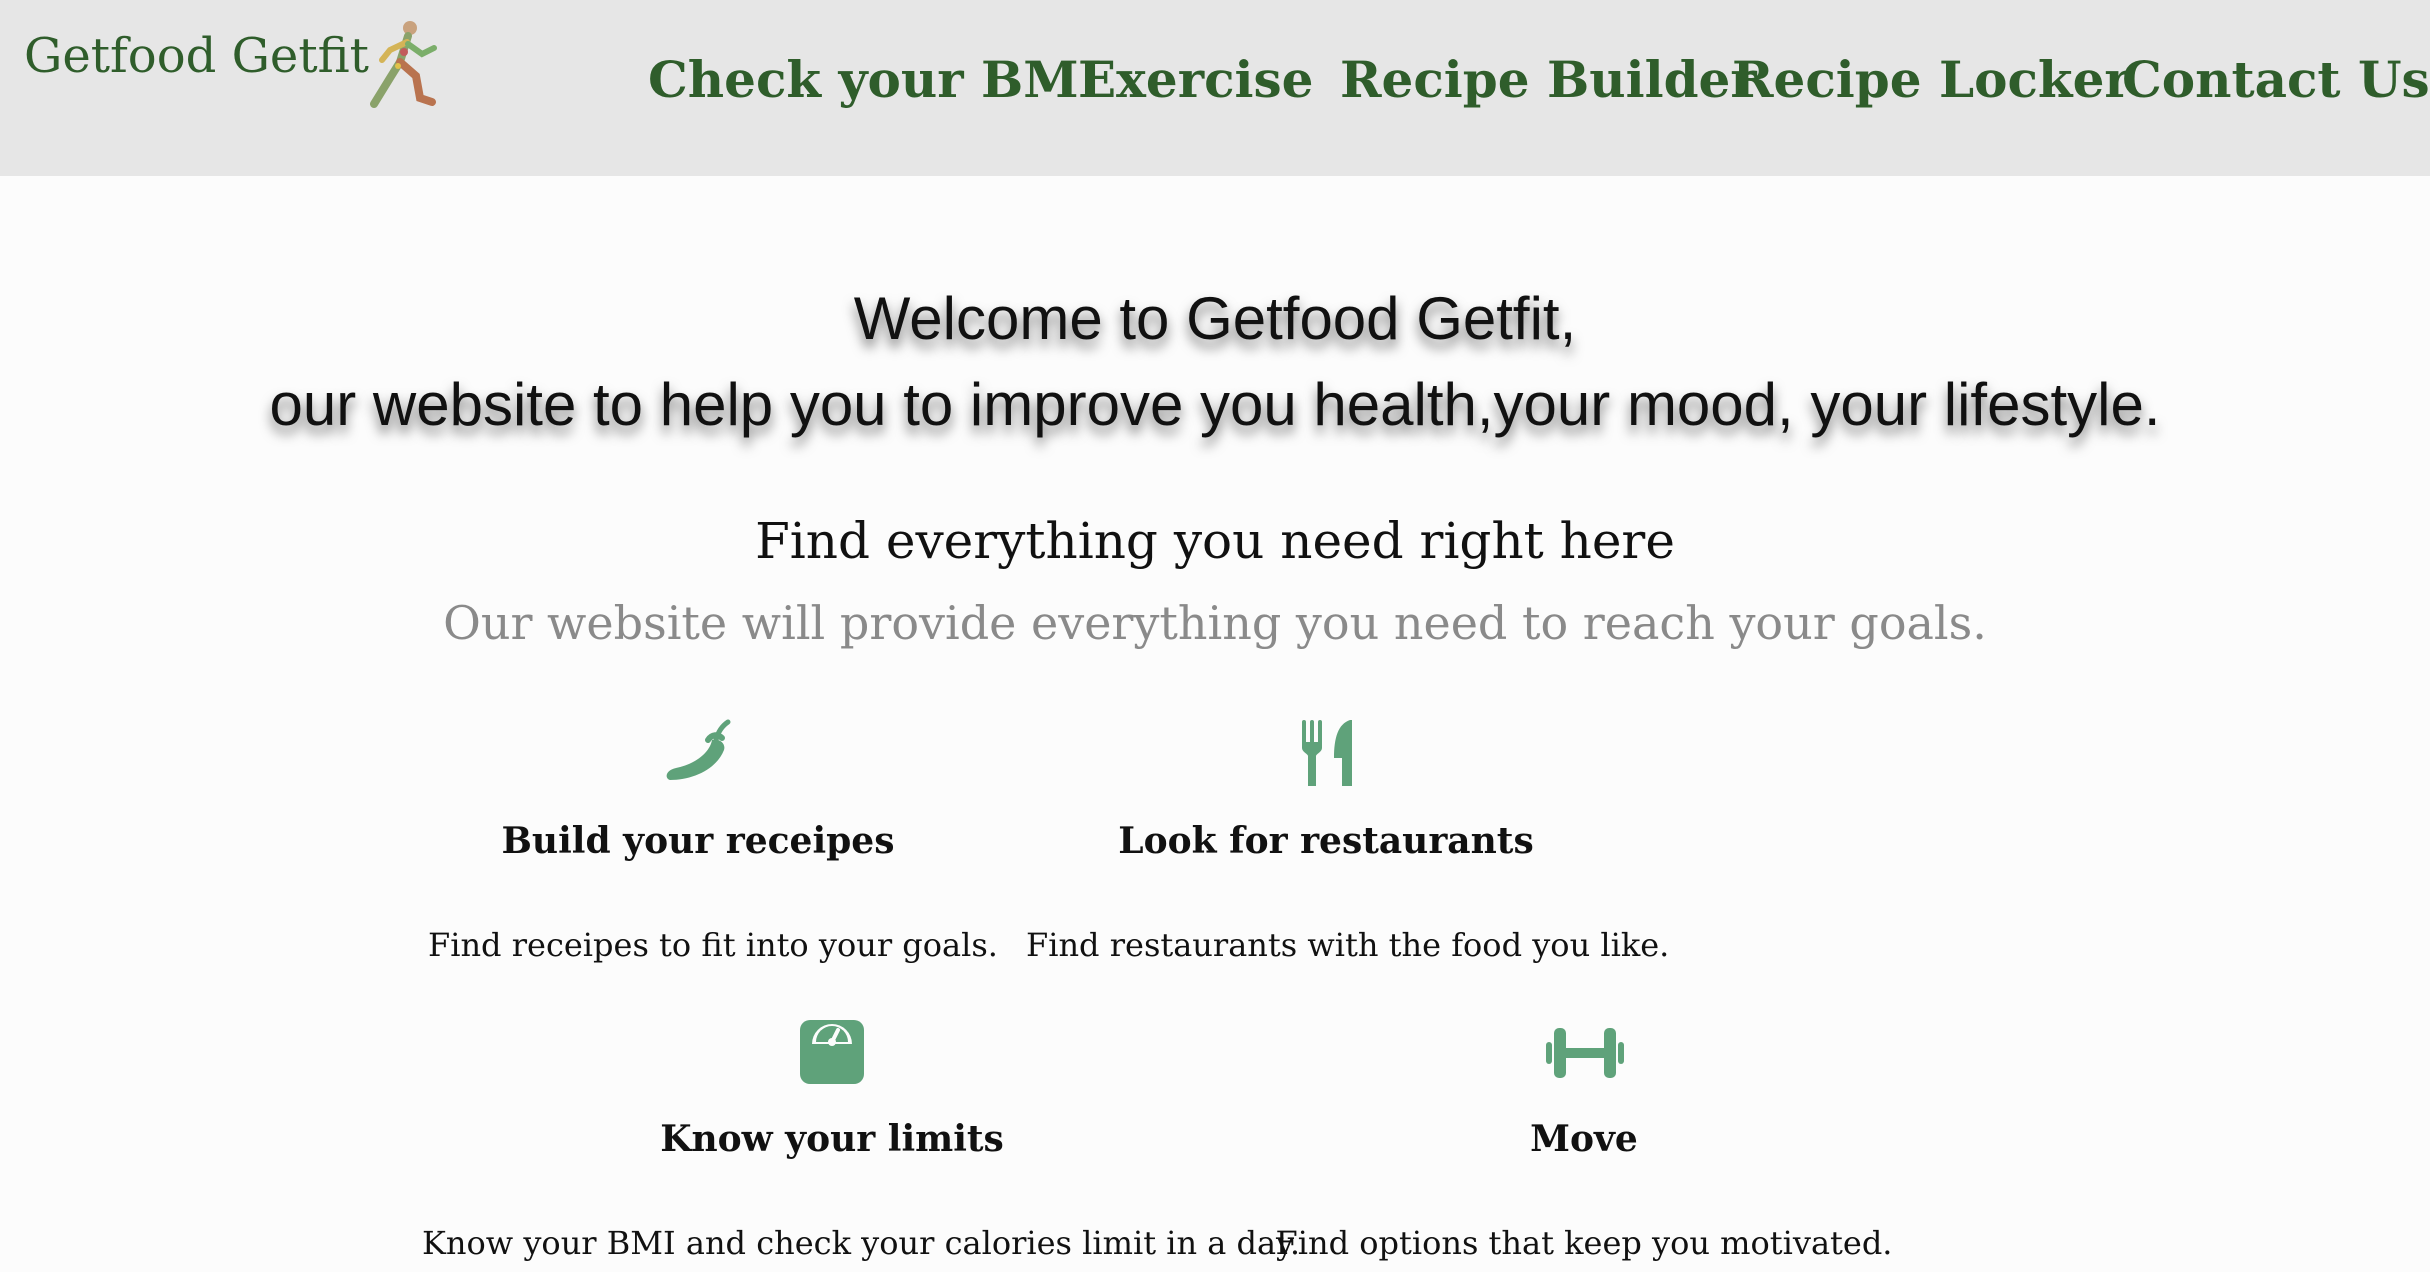  Describe the element at coordinates (1584, 1139) in the screenshot. I see `feature-title-move: Move` at that location.